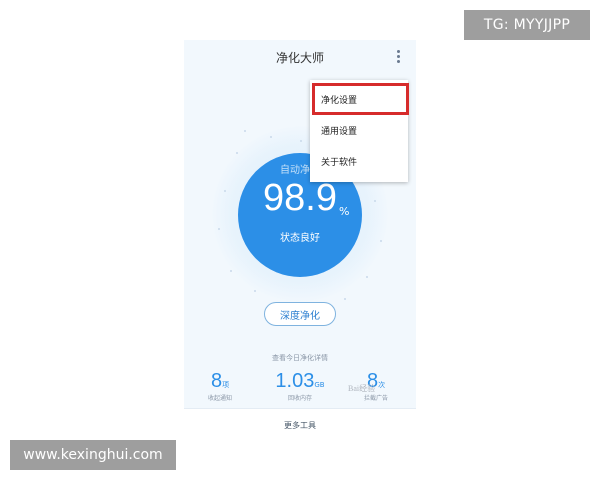 The height and width of the screenshot is (480, 600). Describe the element at coordinates (398, 57) in the screenshot. I see `more-vertical-icon` at that location.